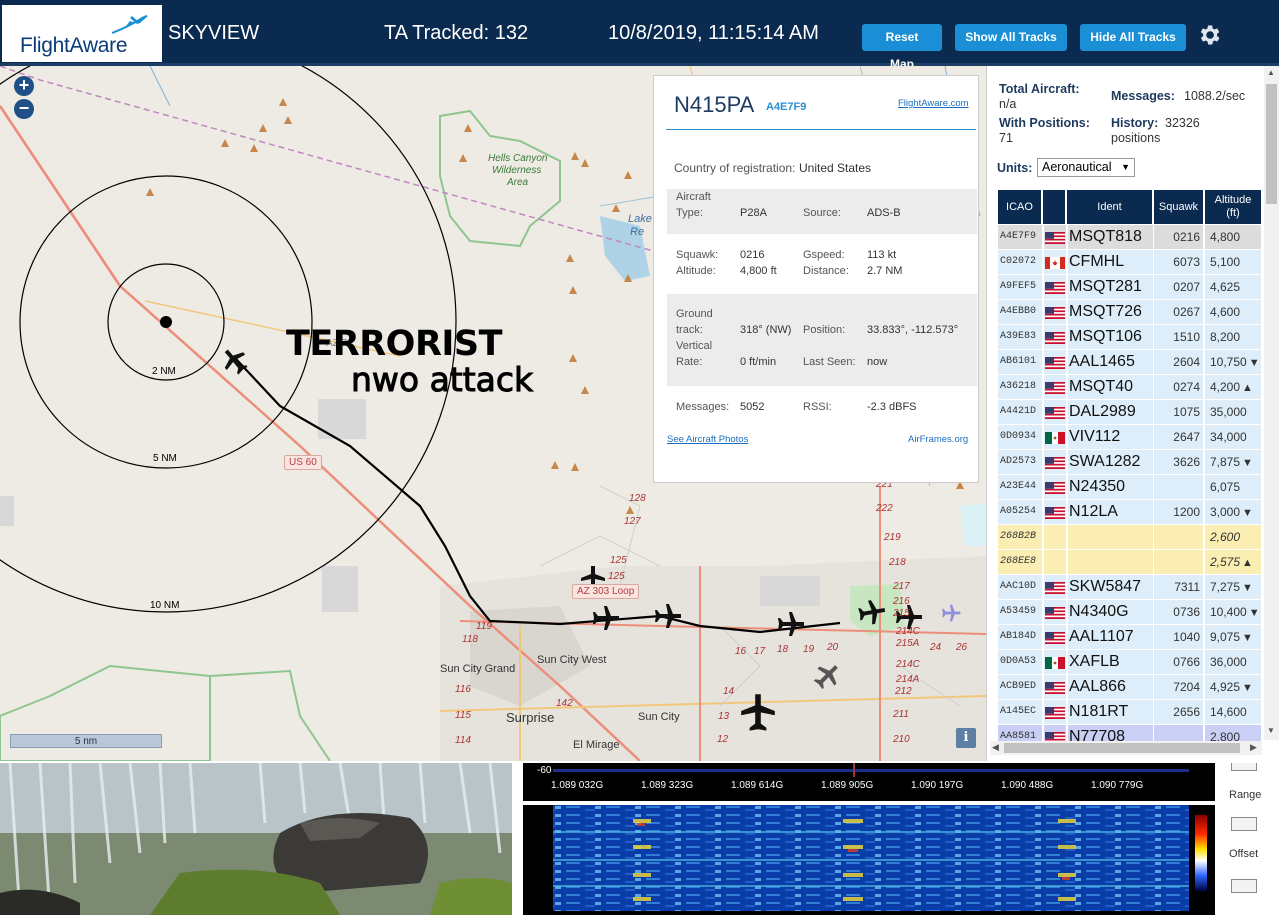 Image resolution: width=1279 pixels, height=915 pixels. I want to click on altitude-value: 8,200, so click(1225, 337).